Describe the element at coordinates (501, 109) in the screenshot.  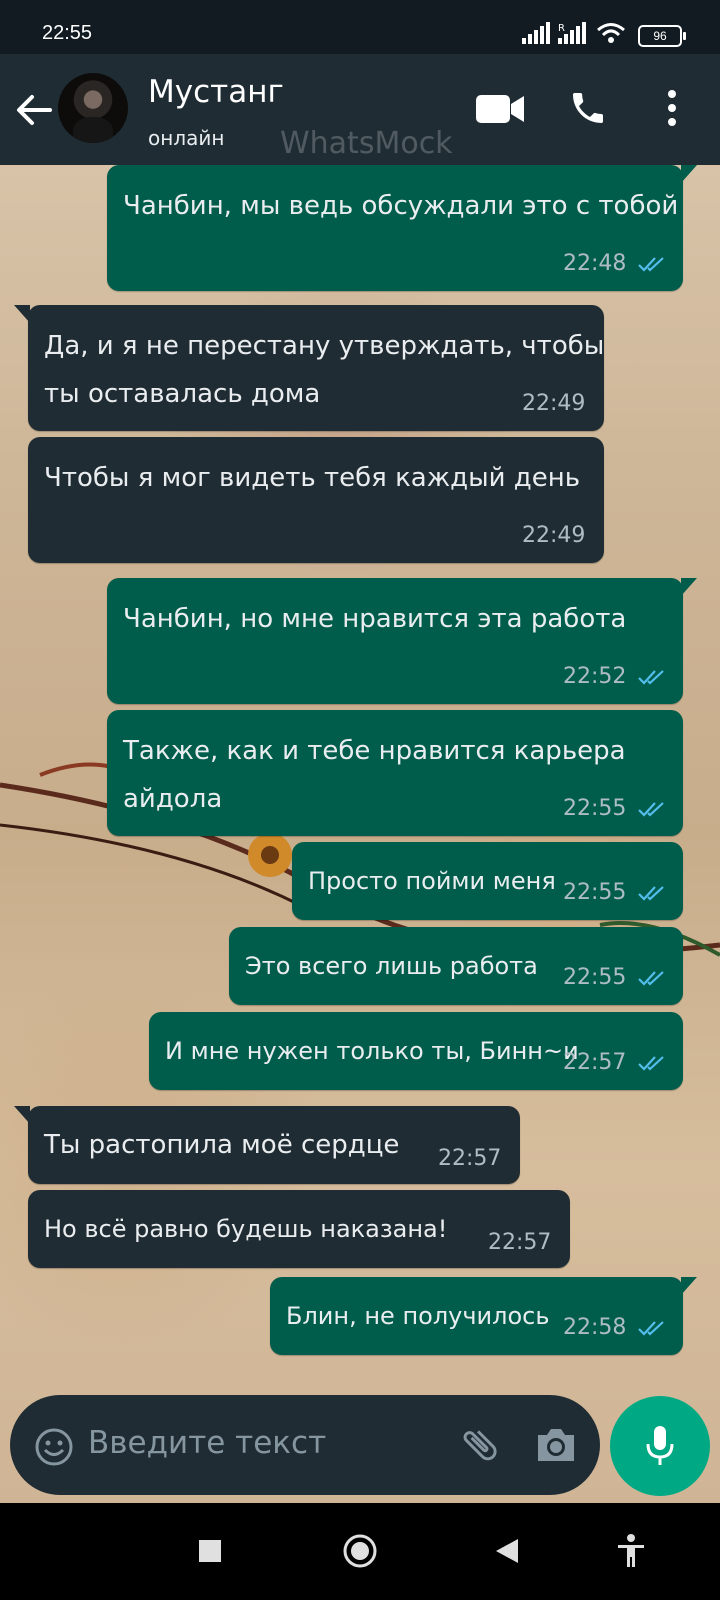
I see `video-call-icon` at that location.